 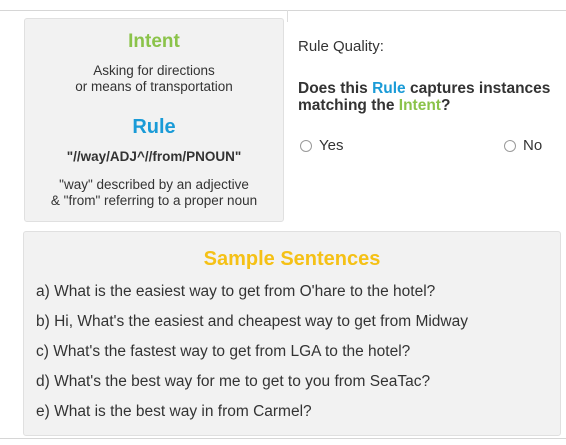 I want to click on no-radio-option: No, so click(x=523, y=145).